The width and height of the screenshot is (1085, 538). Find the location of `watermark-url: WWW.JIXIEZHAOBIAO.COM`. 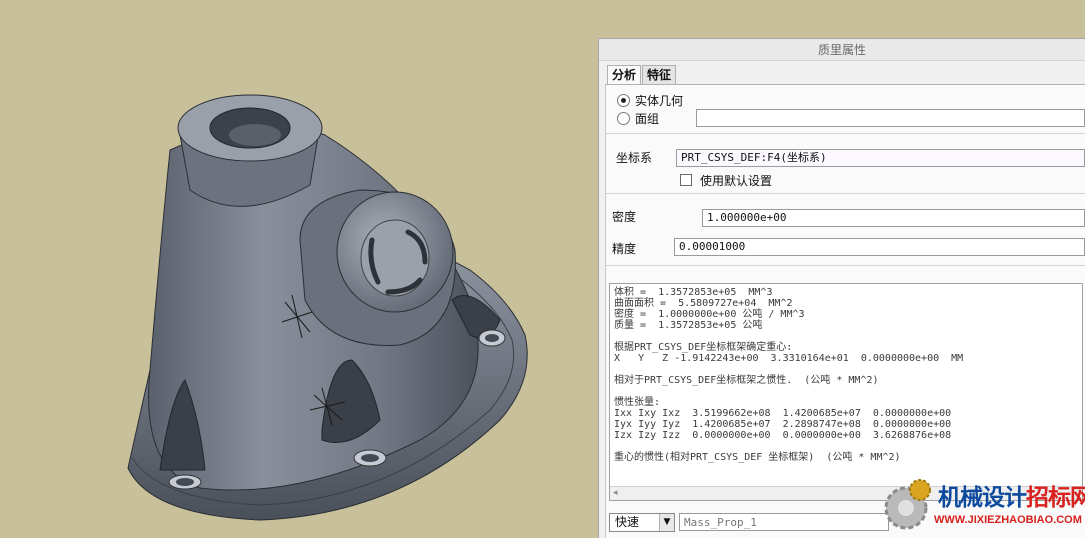

watermark-url: WWW.JIXIEZHAOBIAO.COM is located at coordinates (1008, 520).